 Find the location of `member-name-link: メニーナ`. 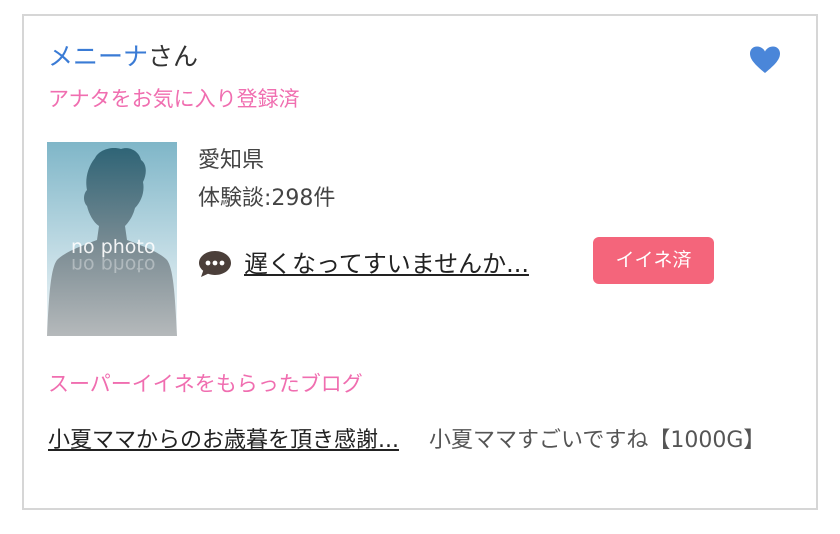

member-name-link: メニーナ is located at coordinates (98, 56).